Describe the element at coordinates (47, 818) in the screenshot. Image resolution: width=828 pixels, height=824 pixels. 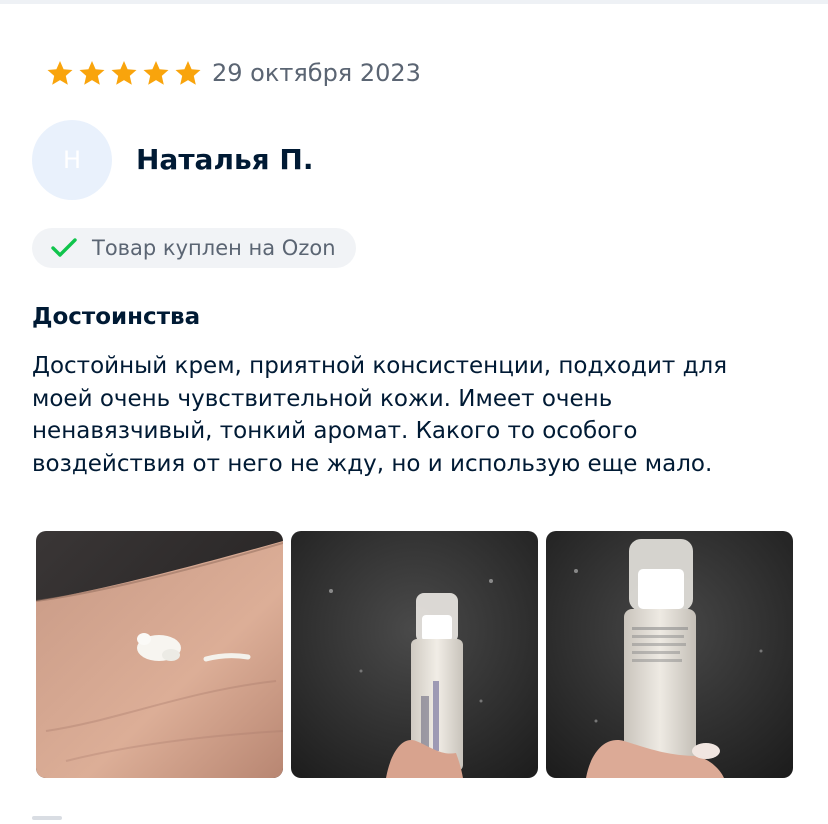
I see `next-section-divider` at that location.